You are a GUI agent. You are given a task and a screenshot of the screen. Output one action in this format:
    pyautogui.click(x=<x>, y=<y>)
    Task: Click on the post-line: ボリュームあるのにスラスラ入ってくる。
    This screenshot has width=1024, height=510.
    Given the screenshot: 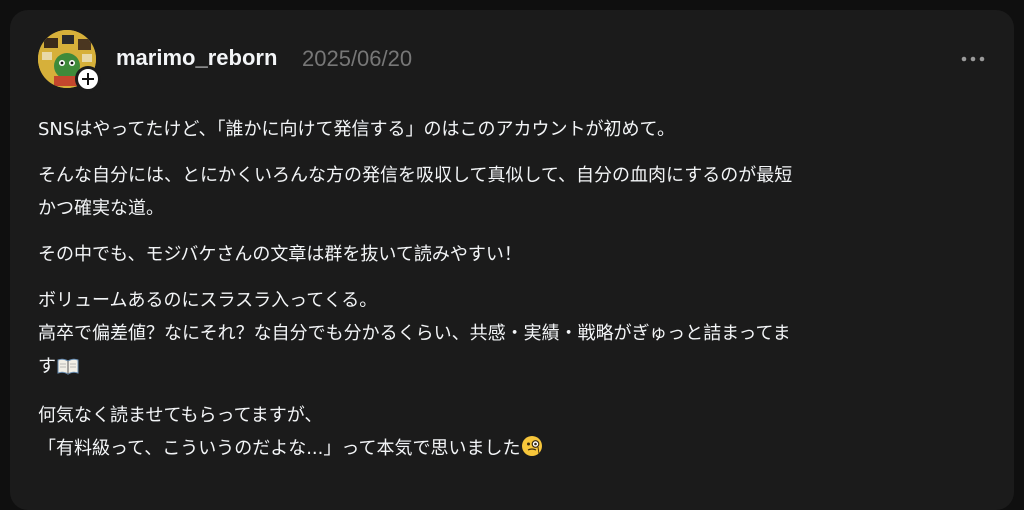 What is the action you would take?
    pyautogui.click(x=208, y=300)
    